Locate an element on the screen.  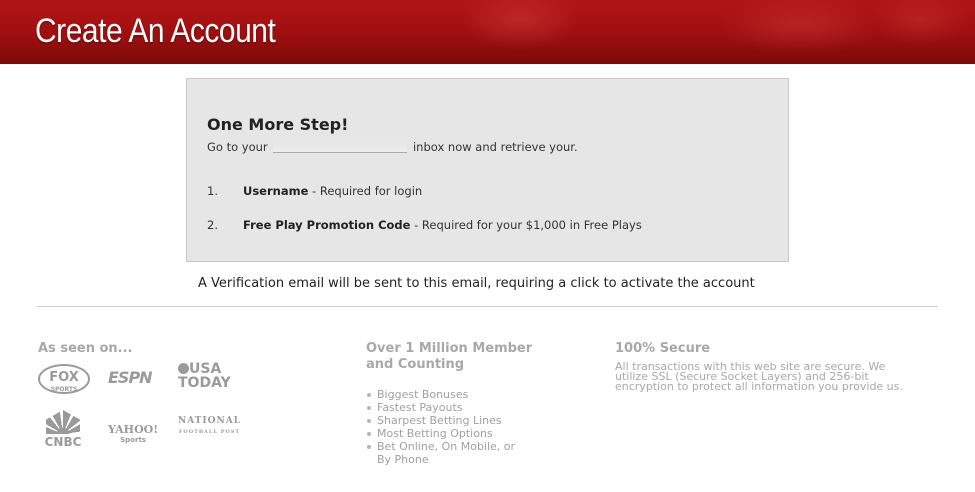
cnbc-logo: CNBC is located at coordinates (63, 429).